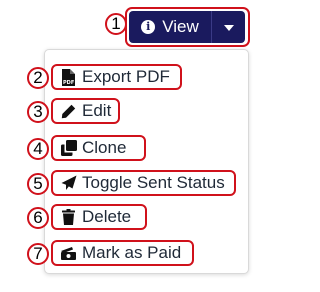  What do you see at coordinates (97, 110) in the screenshot?
I see `menu-item-label: Edit` at bounding box center [97, 110].